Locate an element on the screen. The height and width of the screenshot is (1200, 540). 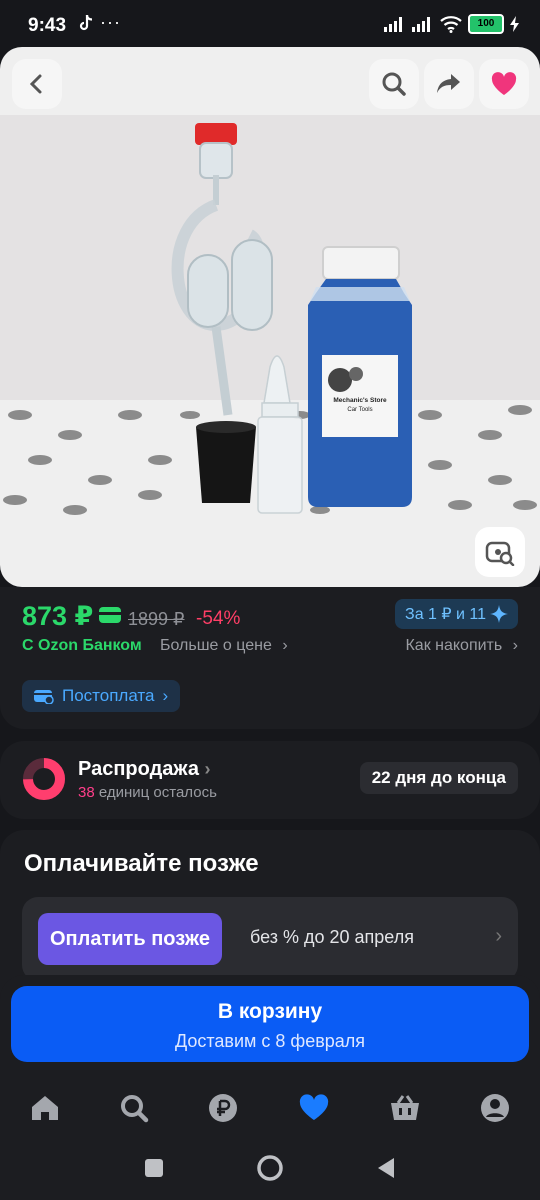
cart-icon is located at coordinates (405, 1108).